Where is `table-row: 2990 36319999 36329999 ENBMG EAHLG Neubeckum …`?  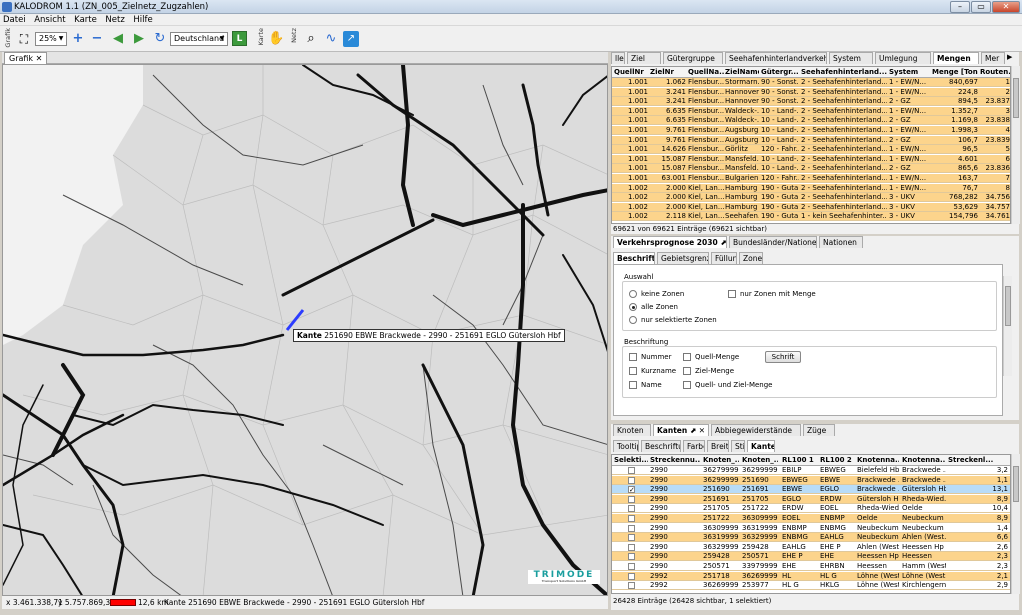
table-row: 2990 36319999 36329999 ENBMG EAHLG Neubeckum … is located at coordinates (811, 538).